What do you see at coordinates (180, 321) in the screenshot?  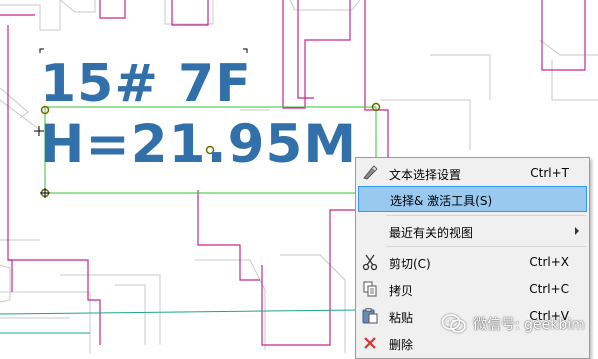 I see `reference-lines` at bounding box center [180, 321].